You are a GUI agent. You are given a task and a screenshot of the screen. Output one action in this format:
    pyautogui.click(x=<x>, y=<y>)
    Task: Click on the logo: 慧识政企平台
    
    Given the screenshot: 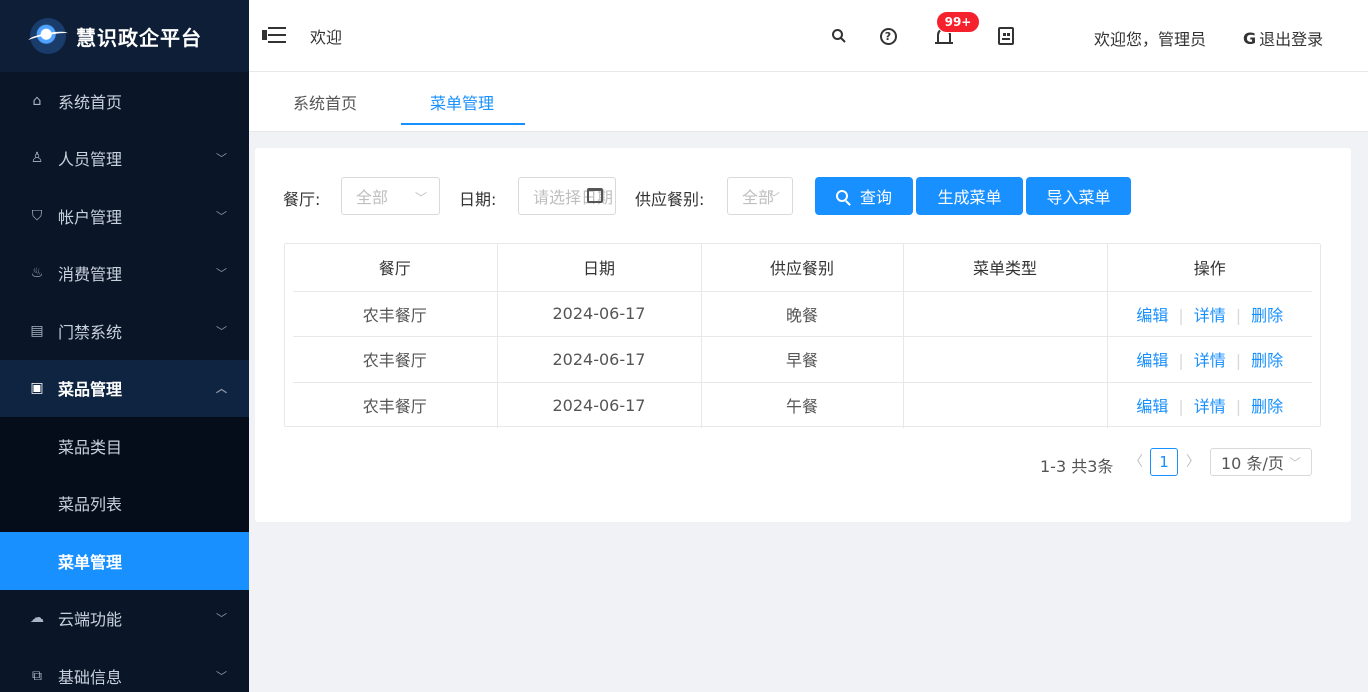 What is the action you would take?
    pyautogui.click(x=124, y=36)
    